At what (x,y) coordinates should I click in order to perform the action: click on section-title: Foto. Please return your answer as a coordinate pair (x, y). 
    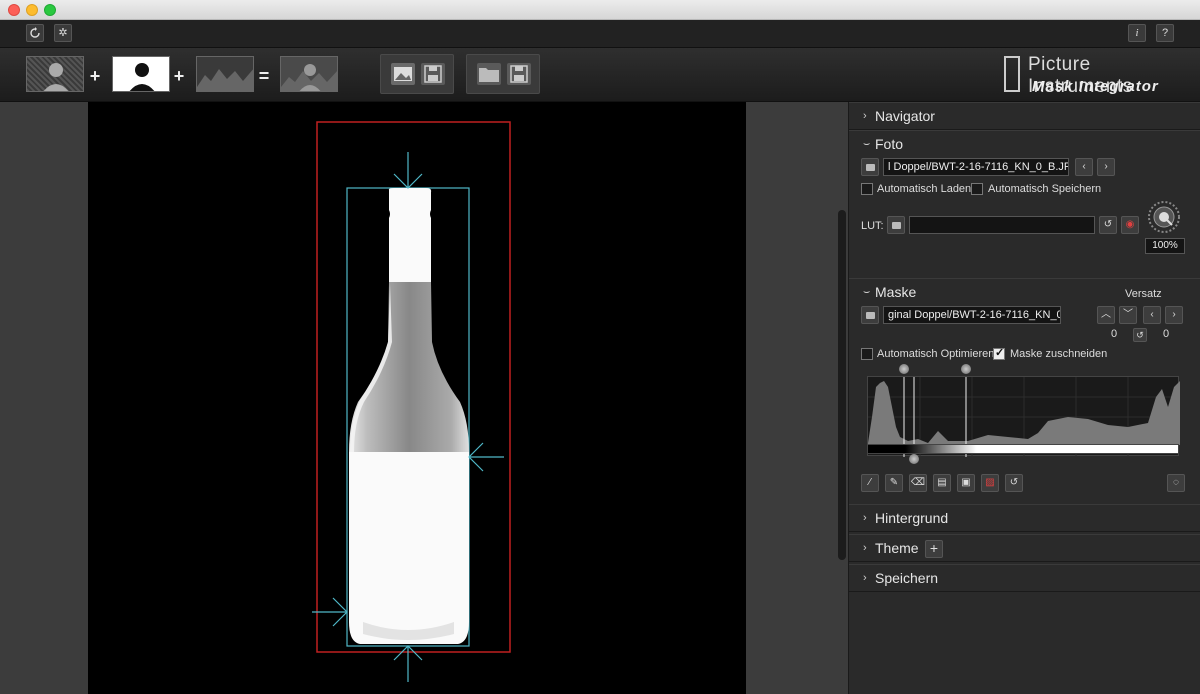
    Looking at the image, I should click on (889, 144).